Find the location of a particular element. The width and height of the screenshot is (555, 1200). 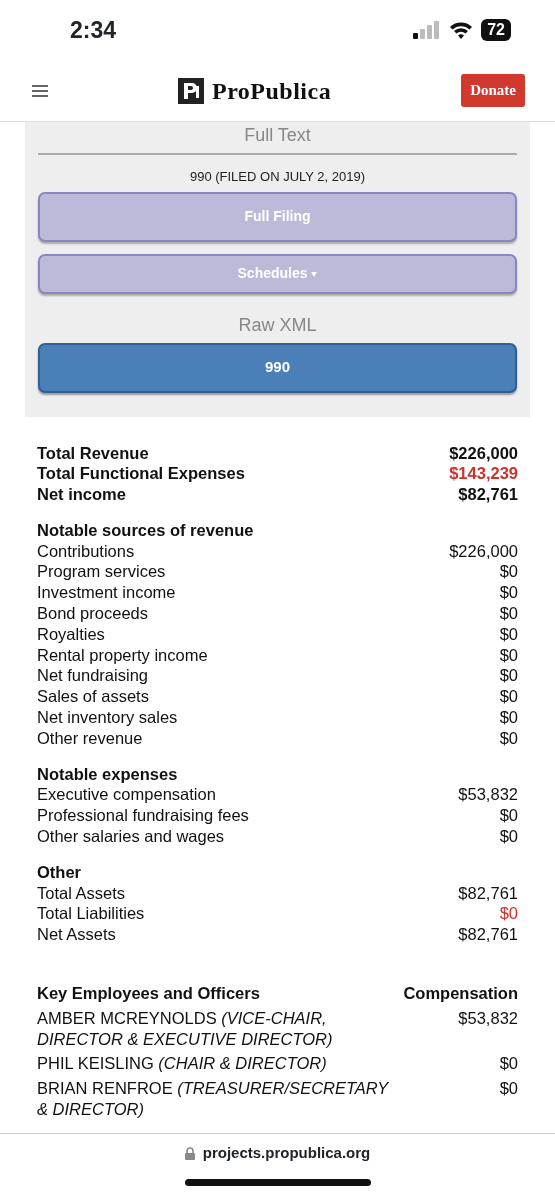

signal-icon is located at coordinates (427, 30).